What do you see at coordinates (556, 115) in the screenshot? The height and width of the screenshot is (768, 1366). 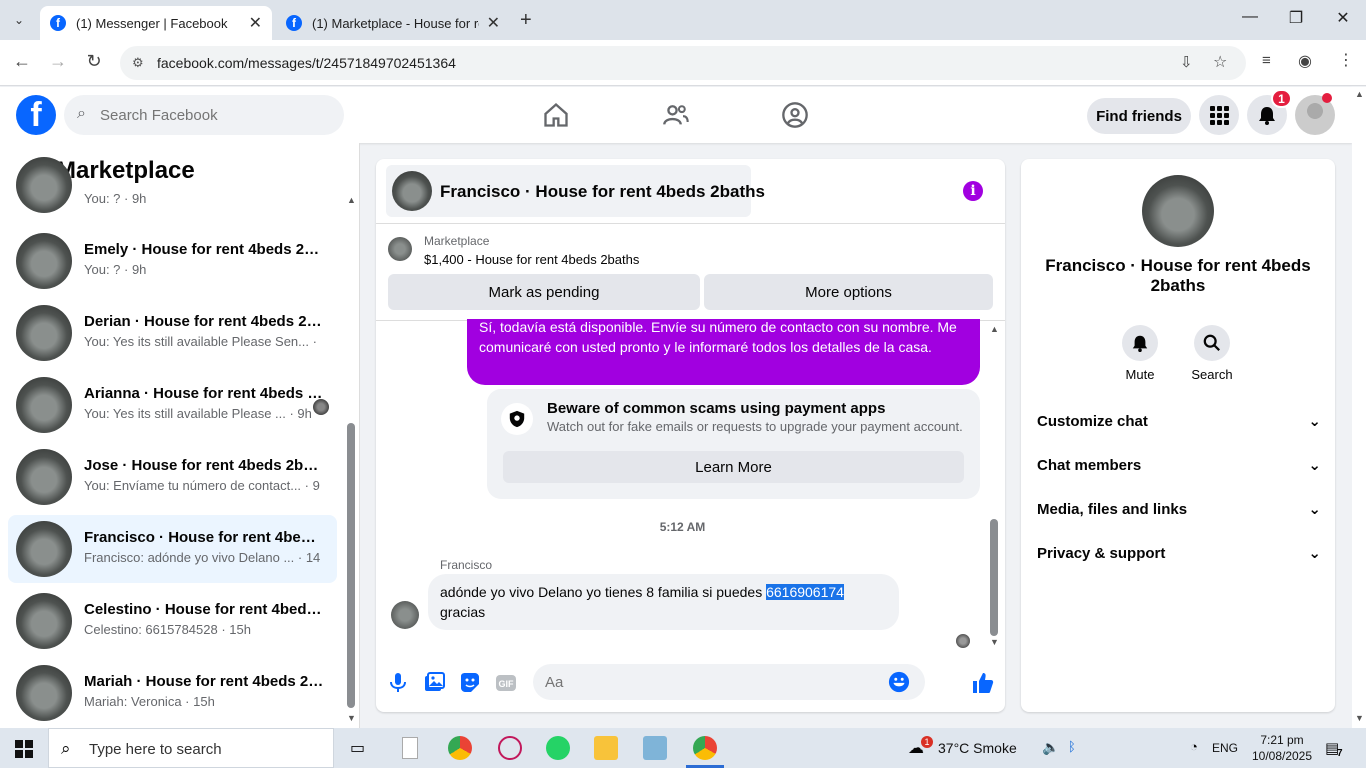 I see `home-icon` at bounding box center [556, 115].